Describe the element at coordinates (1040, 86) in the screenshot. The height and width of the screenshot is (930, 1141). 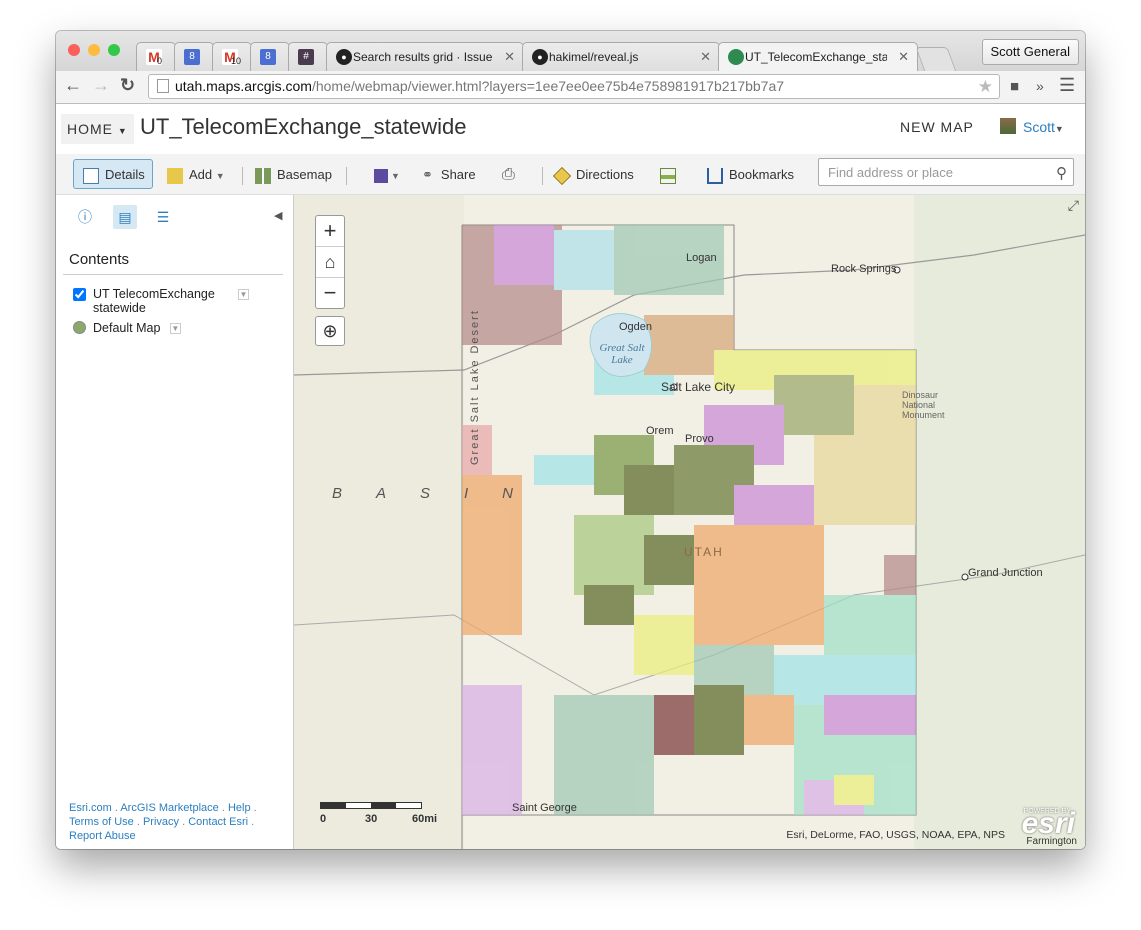
I see `more-extensions-icon: »` at that location.